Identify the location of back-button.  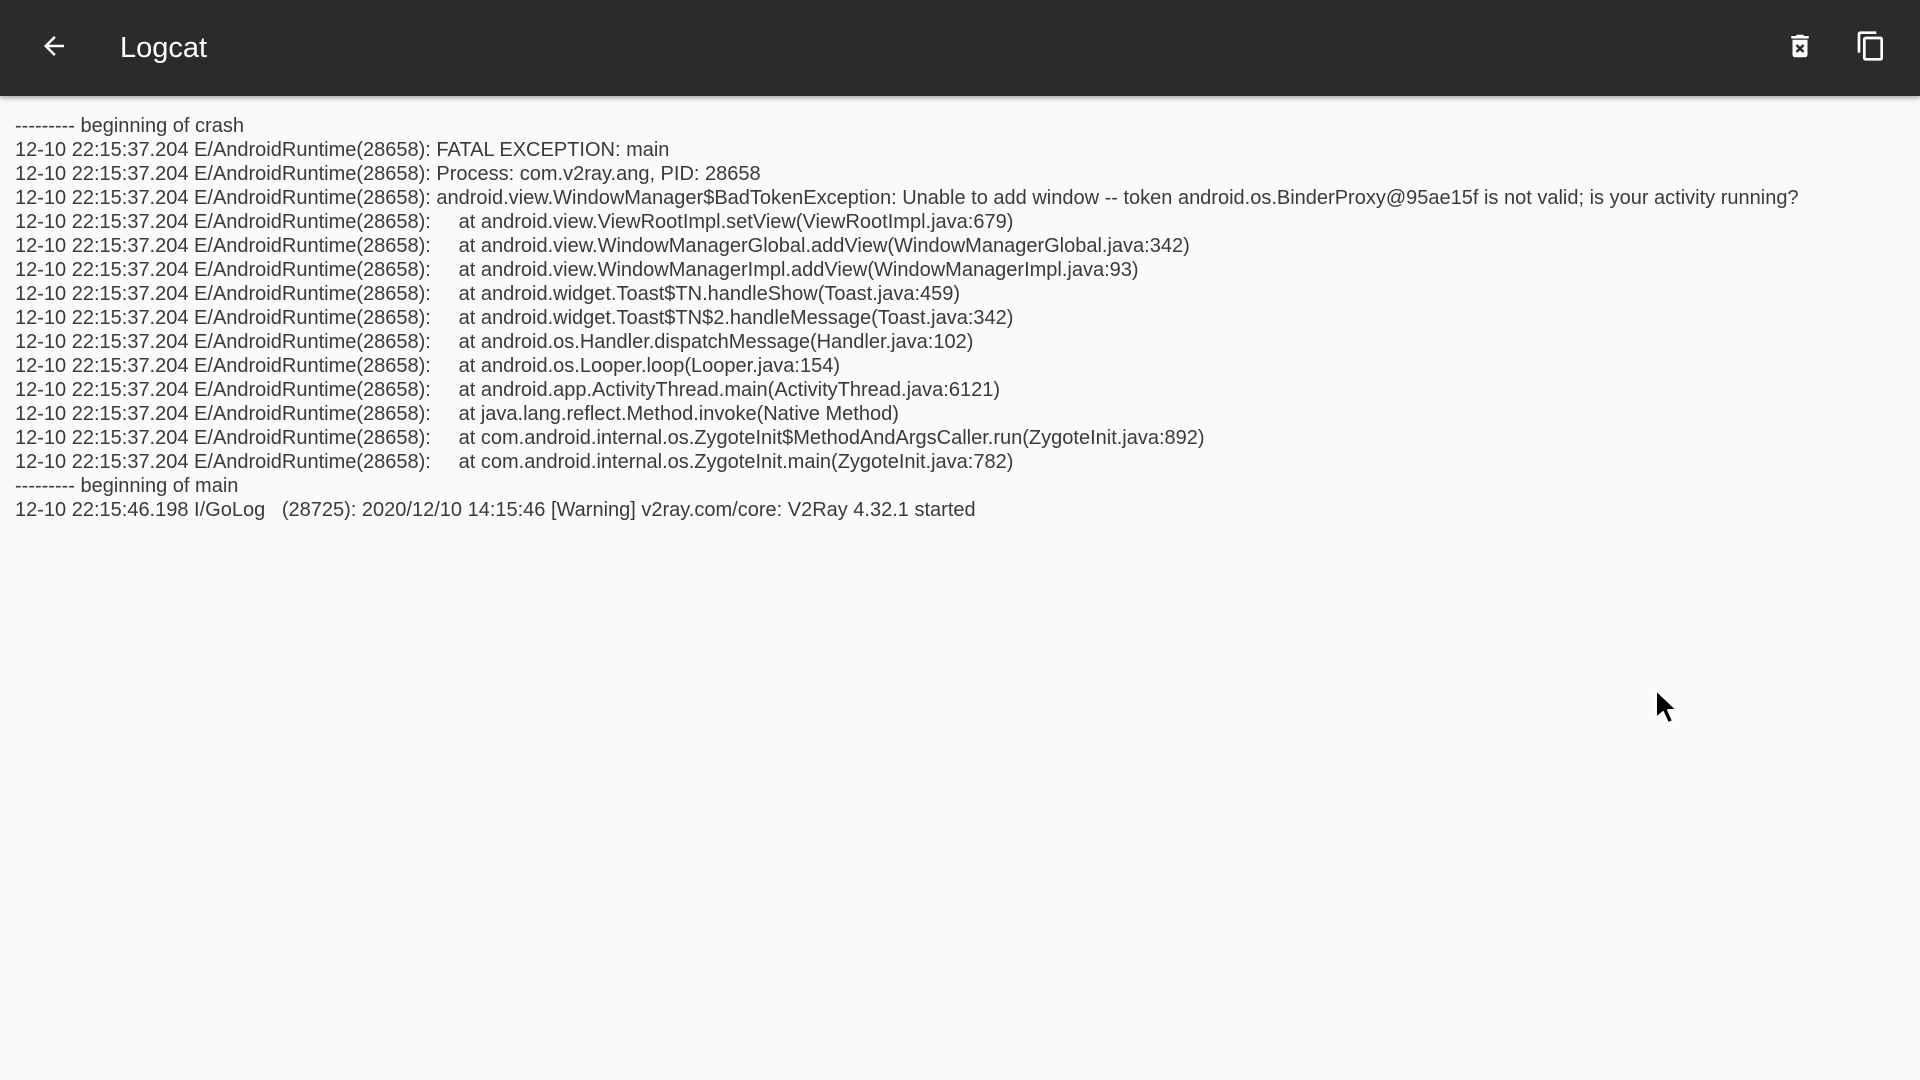
(54, 48).